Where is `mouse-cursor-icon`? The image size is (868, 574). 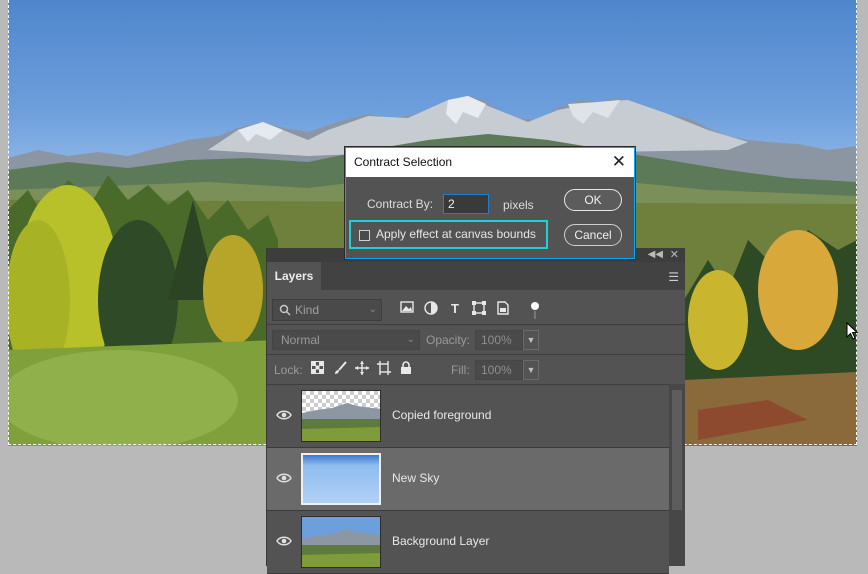
mouse-cursor-icon is located at coordinates (852, 331).